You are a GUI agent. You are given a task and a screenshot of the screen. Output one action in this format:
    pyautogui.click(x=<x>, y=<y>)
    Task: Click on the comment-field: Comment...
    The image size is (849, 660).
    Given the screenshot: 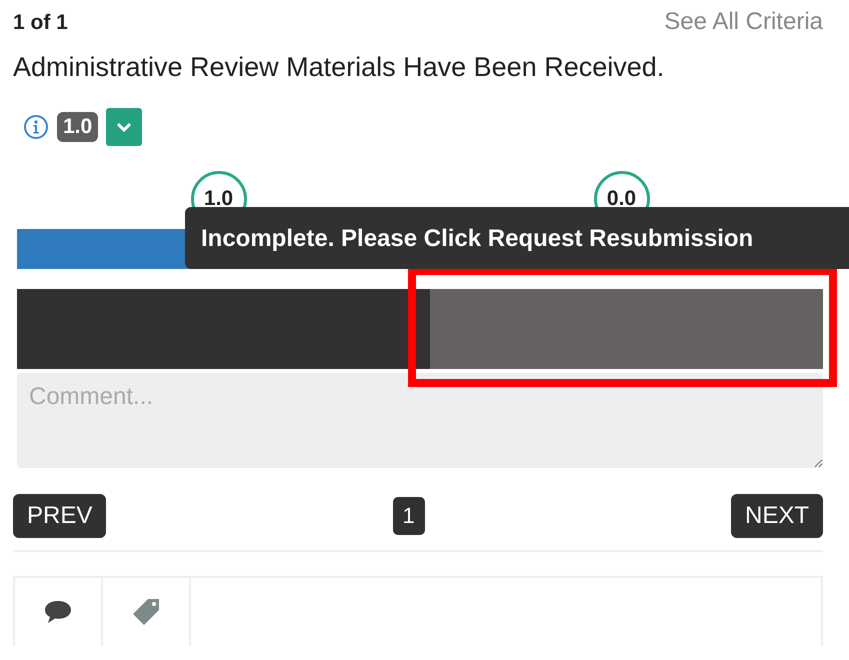 What is the action you would take?
    pyautogui.click(x=420, y=420)
    